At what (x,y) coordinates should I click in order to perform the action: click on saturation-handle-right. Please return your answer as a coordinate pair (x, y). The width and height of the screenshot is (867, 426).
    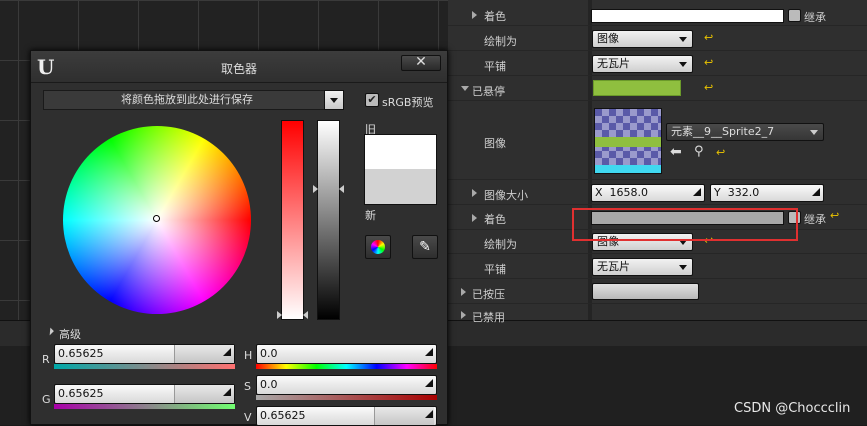
    Looking at the image, I should click on (305, 315).